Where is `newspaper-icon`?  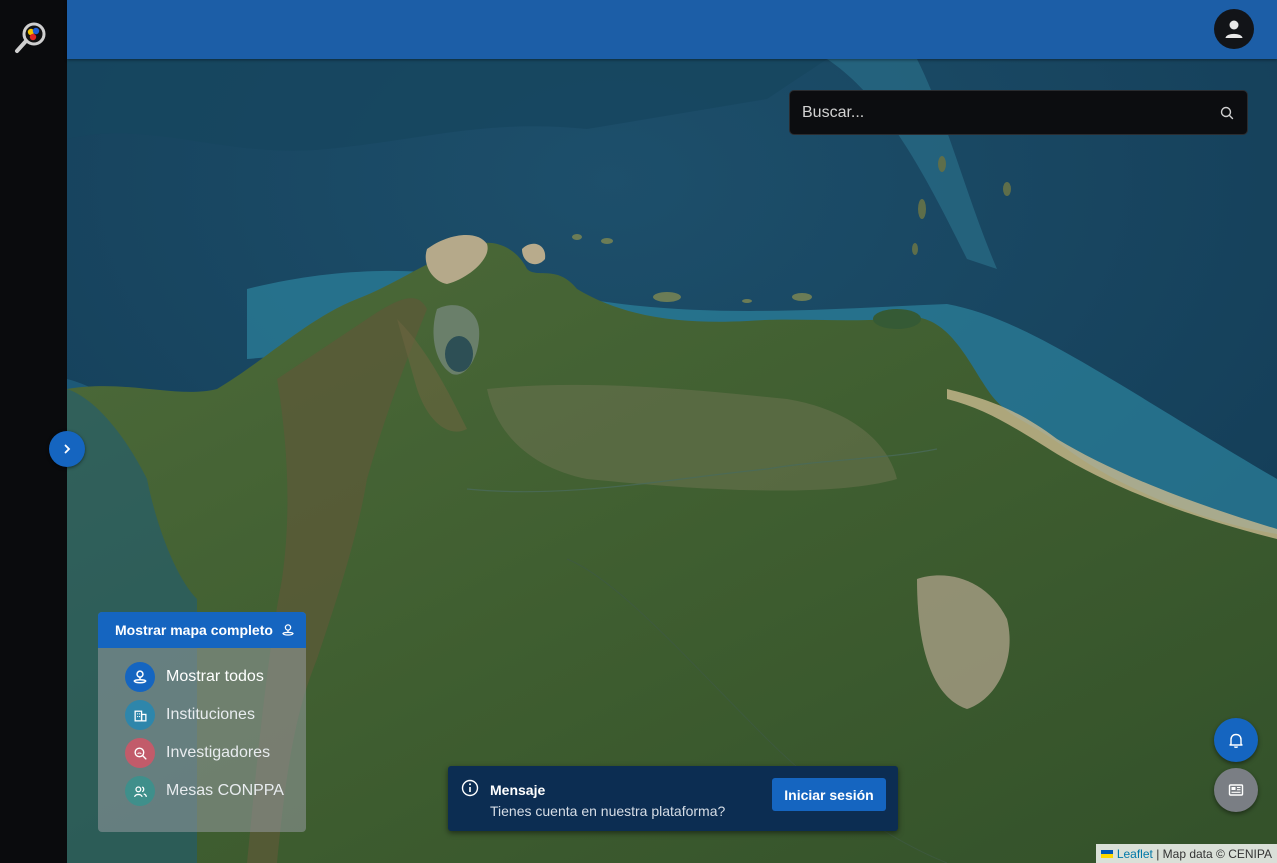
newspaper-icon is located at coordinates (1236, 790).